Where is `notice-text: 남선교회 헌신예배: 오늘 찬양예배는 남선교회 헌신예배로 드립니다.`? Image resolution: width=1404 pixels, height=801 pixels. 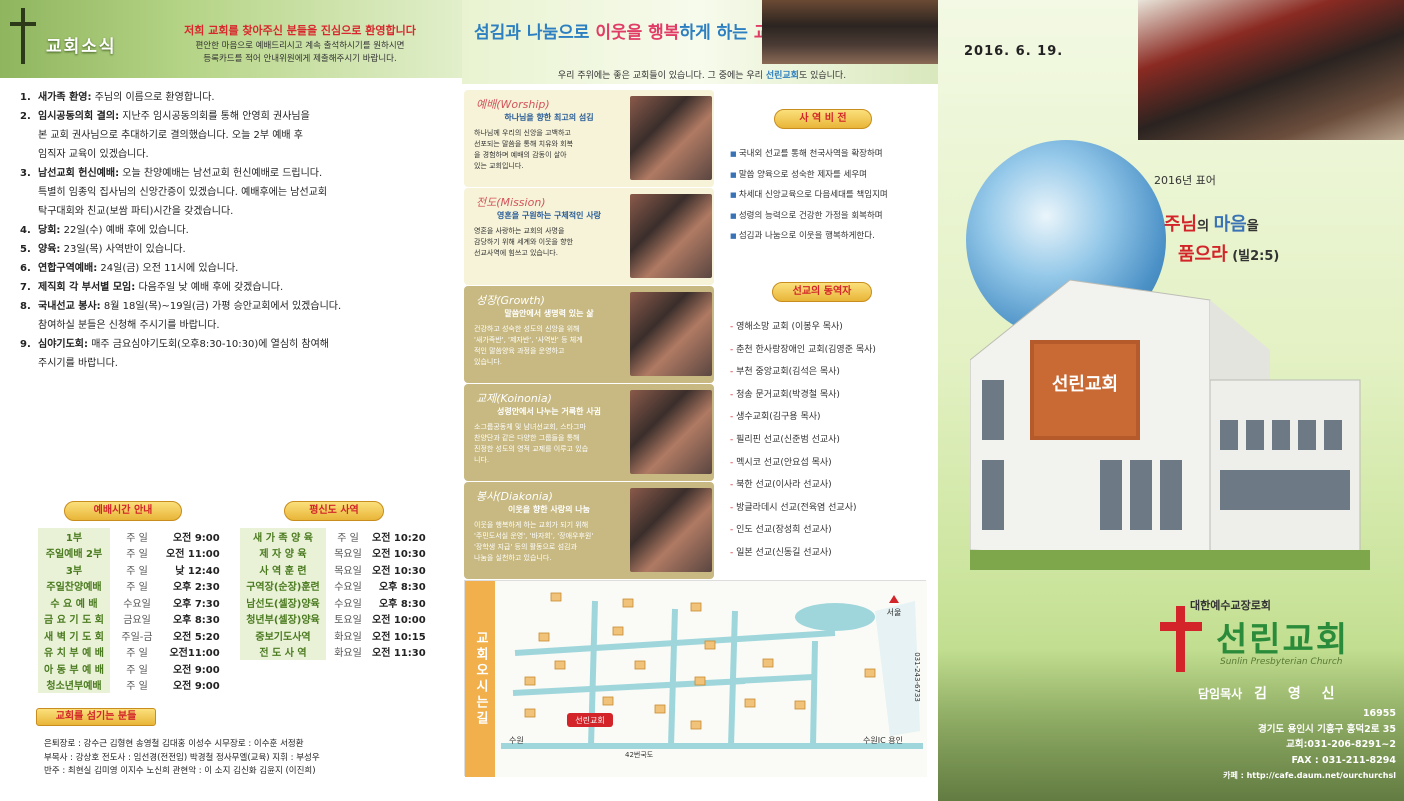 notice-text: 남선교회 헌신예배: 오늘 찬양예배는 남선교회 헌신예배로 드립니다. is located at coordinates (180, 173).